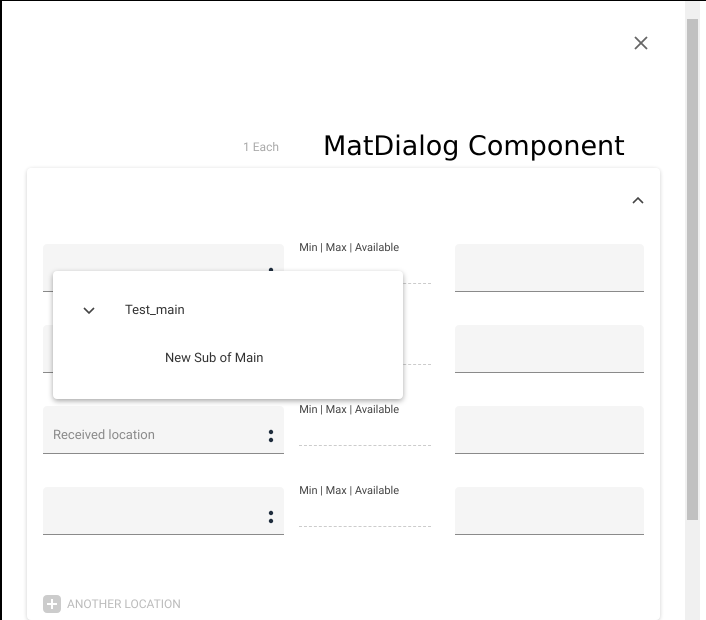  I want to click on dialog-caption: MatDialog Component, so click(474, 146).